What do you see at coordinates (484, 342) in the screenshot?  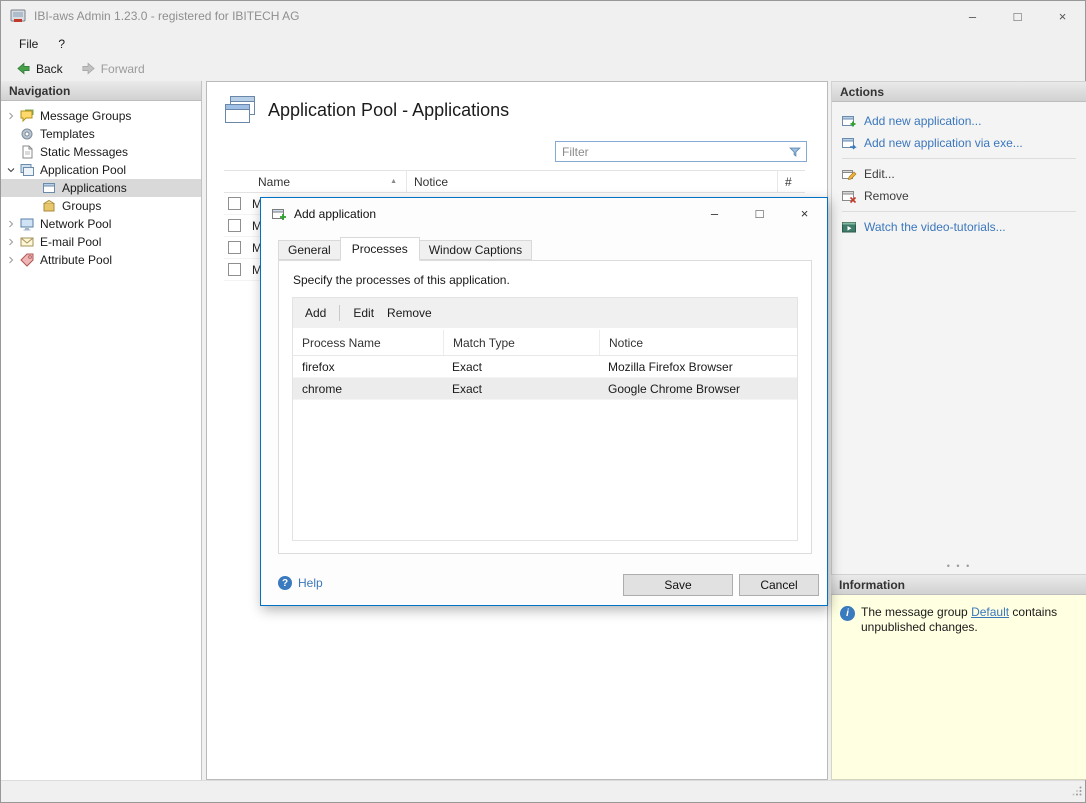 I see `column-label-match-type: Match Type` at bounding box center [484, 342].